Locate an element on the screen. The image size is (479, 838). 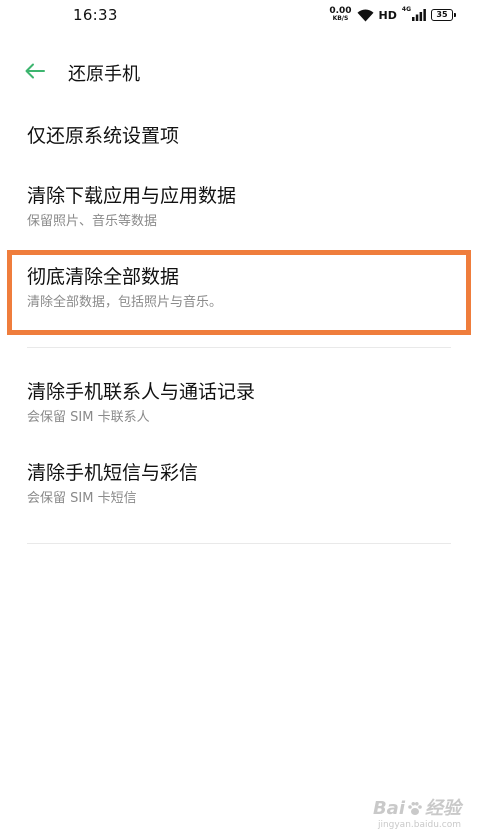
option-title: 清除下载应用与应用数据 is located at coordinates (132, 196).